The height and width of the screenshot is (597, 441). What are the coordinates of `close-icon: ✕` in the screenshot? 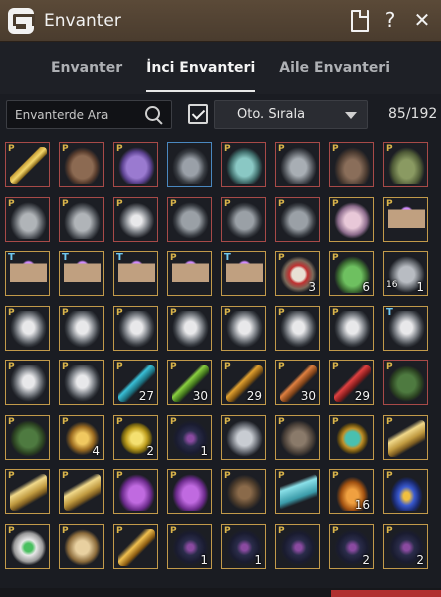 It's located at (422, 20).